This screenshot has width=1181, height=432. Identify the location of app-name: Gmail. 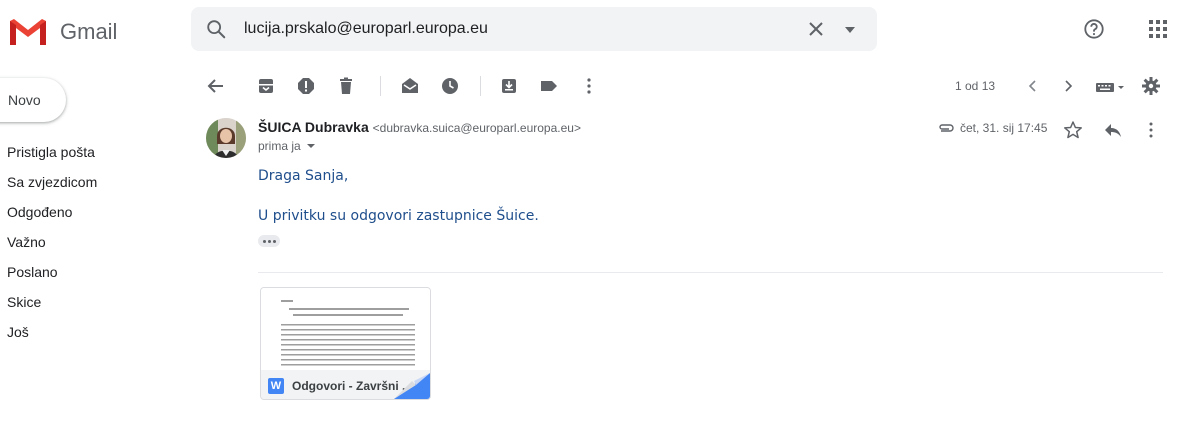
(89, 31).